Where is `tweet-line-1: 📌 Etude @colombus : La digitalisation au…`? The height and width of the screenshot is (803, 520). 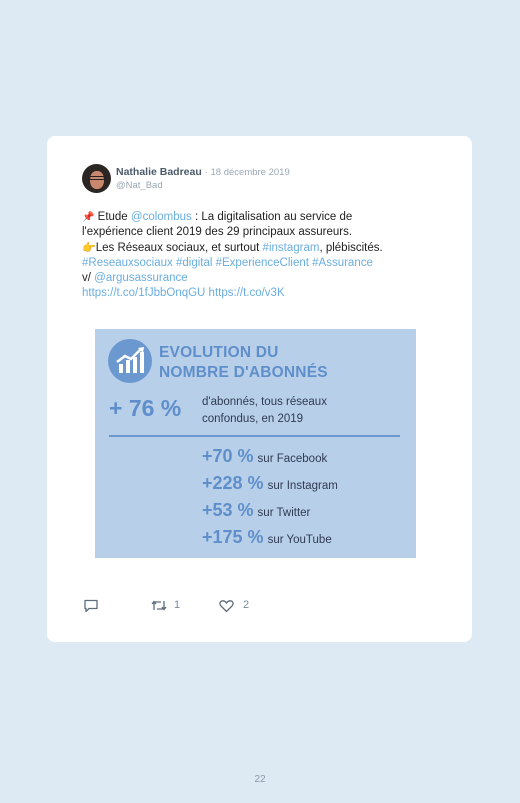
tweet-line-1: 📌 Etude @colombus : La digitalisation au… is located at coordinates (267, 217).